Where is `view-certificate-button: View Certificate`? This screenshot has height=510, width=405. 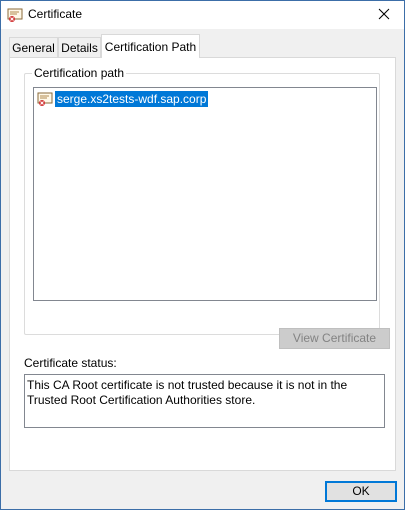
view-certificate-button: View Certificate is located at coordinates (334, 338).